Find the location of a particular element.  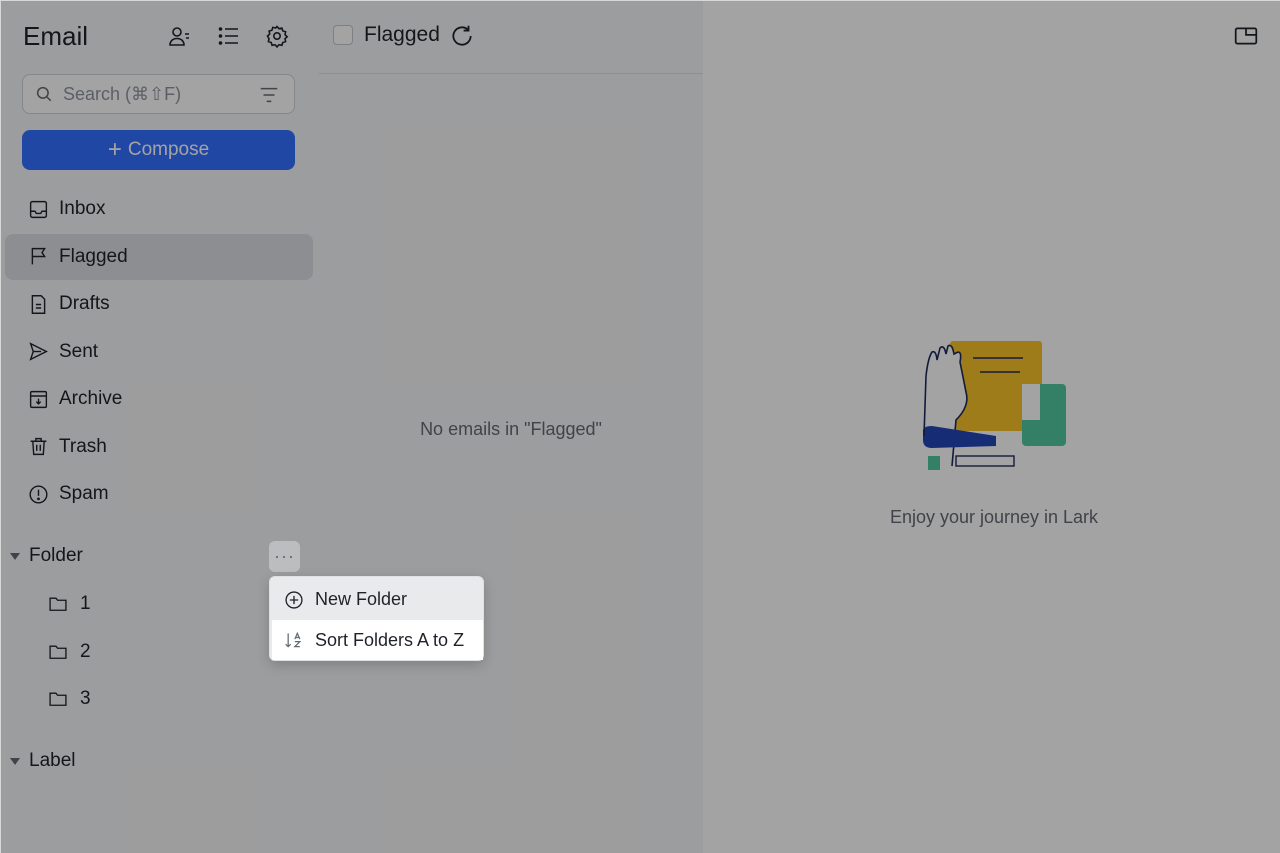

mailbox-nav: Inbox Flagged Drafts Sent Archive Trash is located at coordinates (159, 352).